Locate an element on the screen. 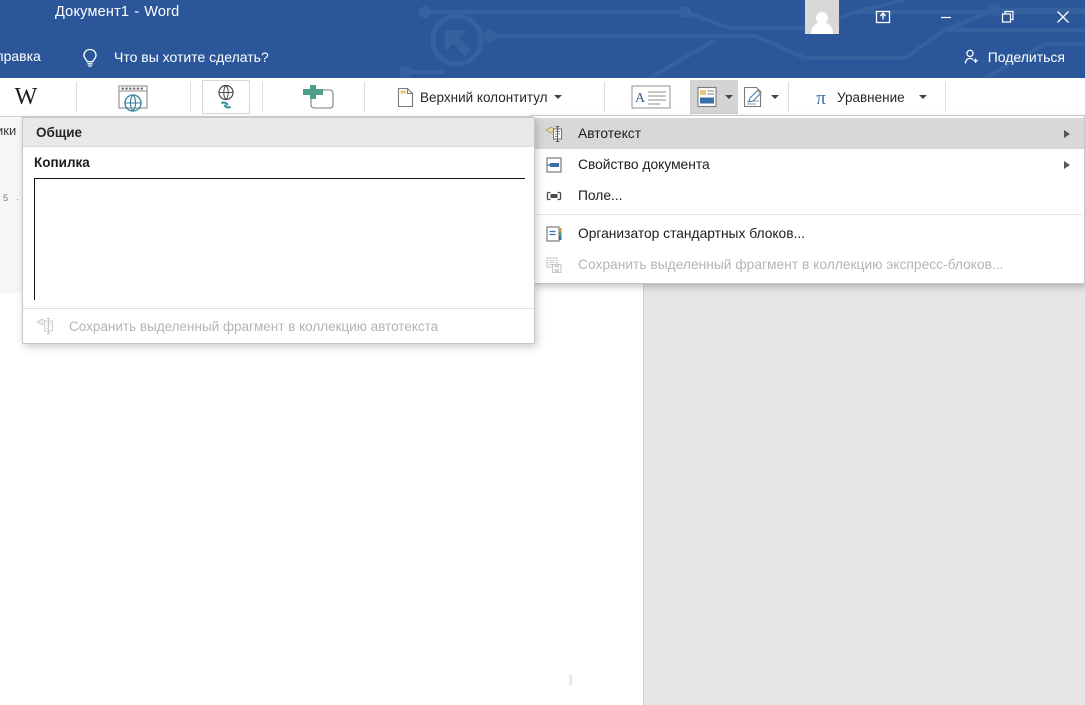 This screenshot has height=705, width=1085. svg-text: W is located at coordinates (26, 97).